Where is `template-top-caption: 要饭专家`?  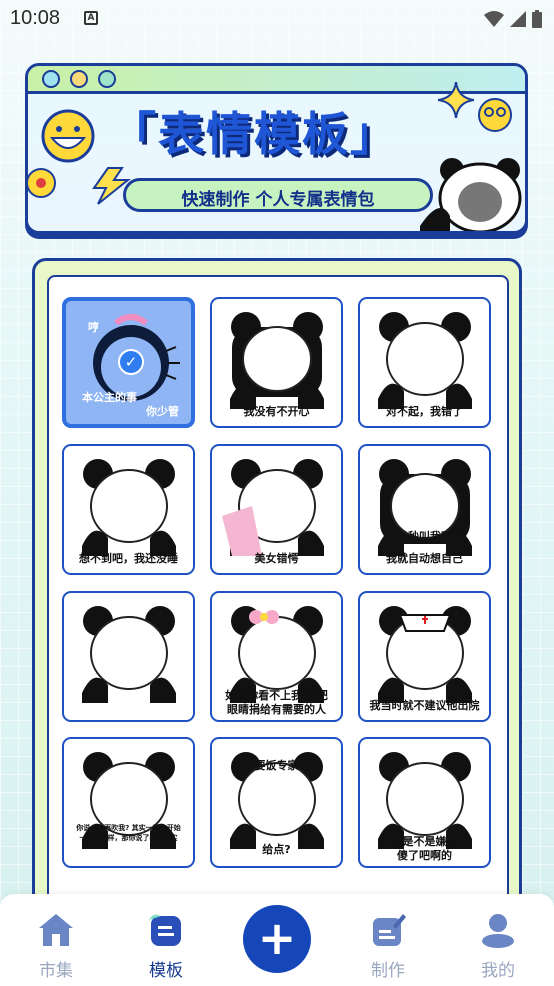 template-top-caption: 要饭专家 is located at coordinates (276, 765).